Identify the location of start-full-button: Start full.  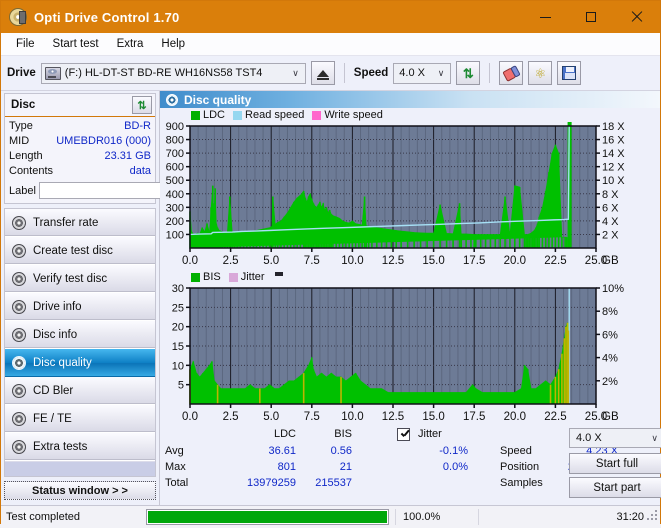
(615, 463).